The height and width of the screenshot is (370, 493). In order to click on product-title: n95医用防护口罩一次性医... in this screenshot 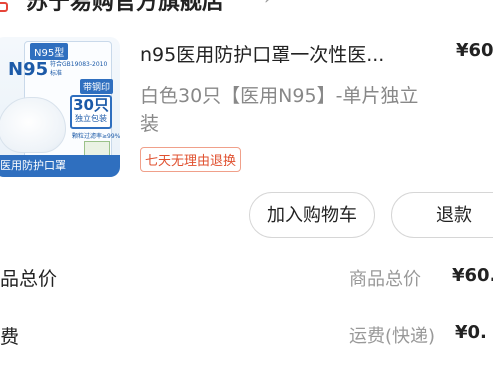, I will do `click(282, 53)`.